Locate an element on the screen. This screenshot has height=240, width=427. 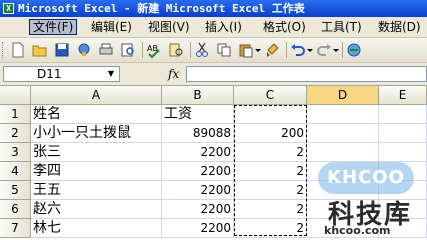
print-icon is located at coordinates (106, 50).